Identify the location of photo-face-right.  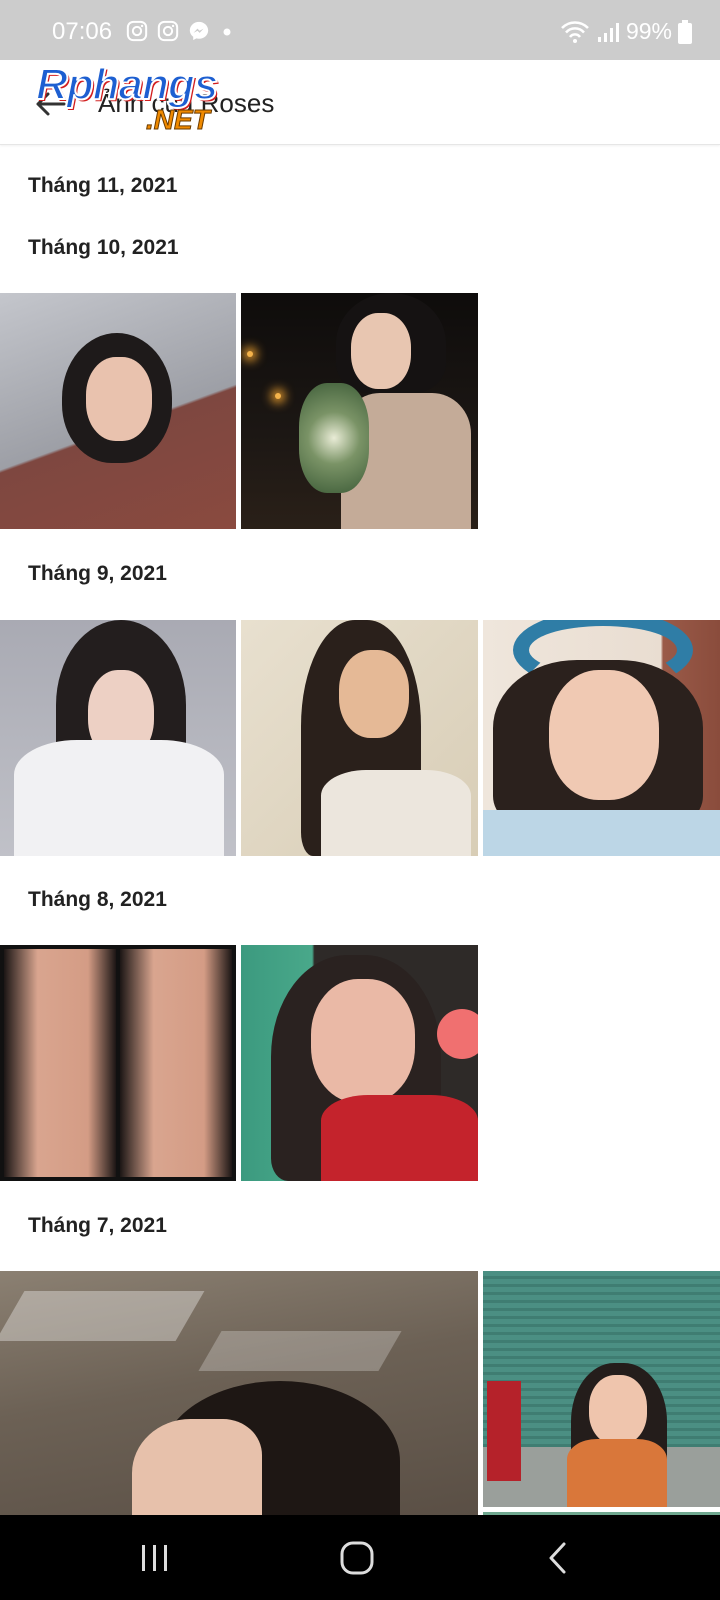
(176, 1063).